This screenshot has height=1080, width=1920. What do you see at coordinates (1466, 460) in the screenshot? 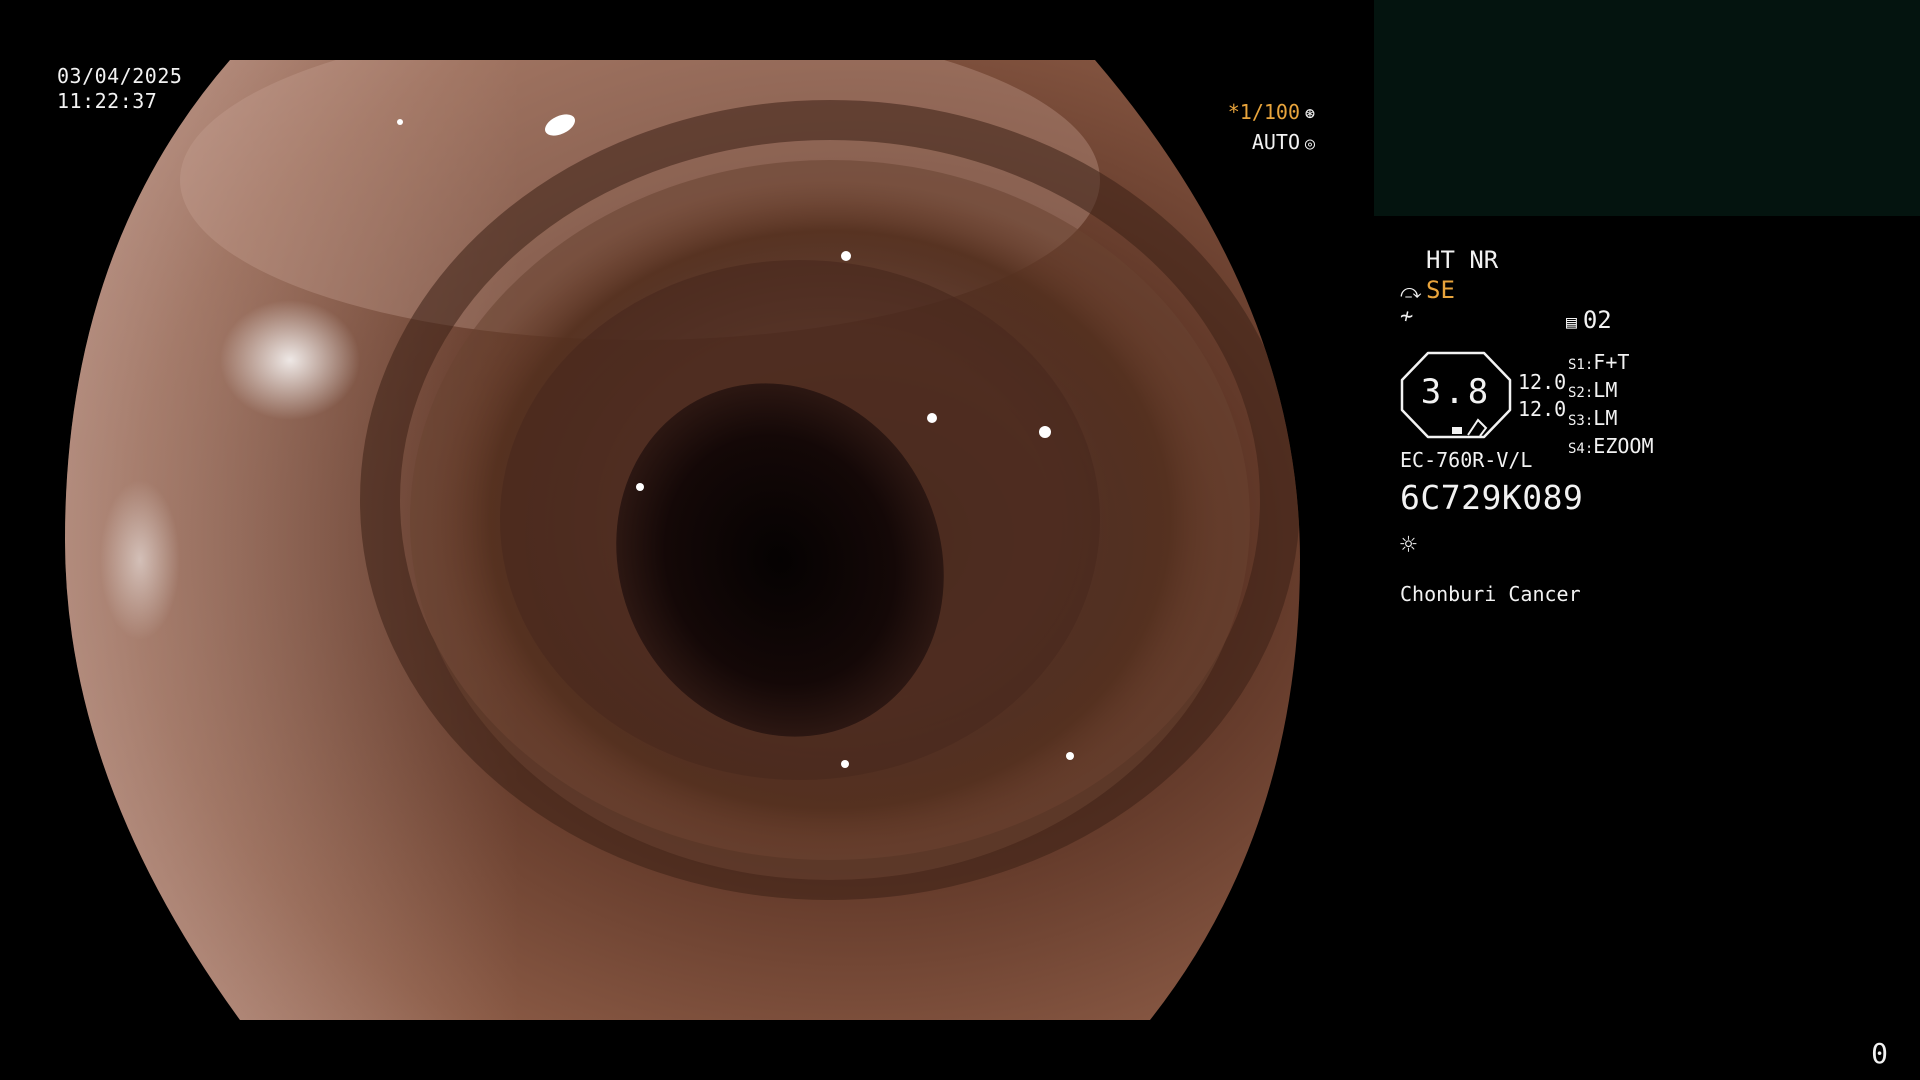
I see `scope-model: EC-760R-V/L` at bounding box center [1466, 460].